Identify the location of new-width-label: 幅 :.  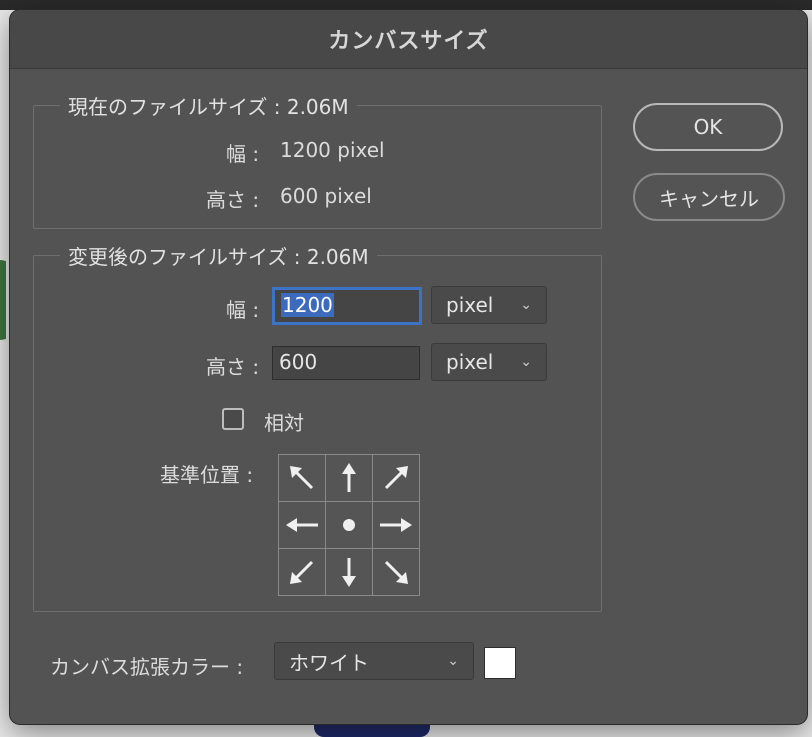
(243, 310).